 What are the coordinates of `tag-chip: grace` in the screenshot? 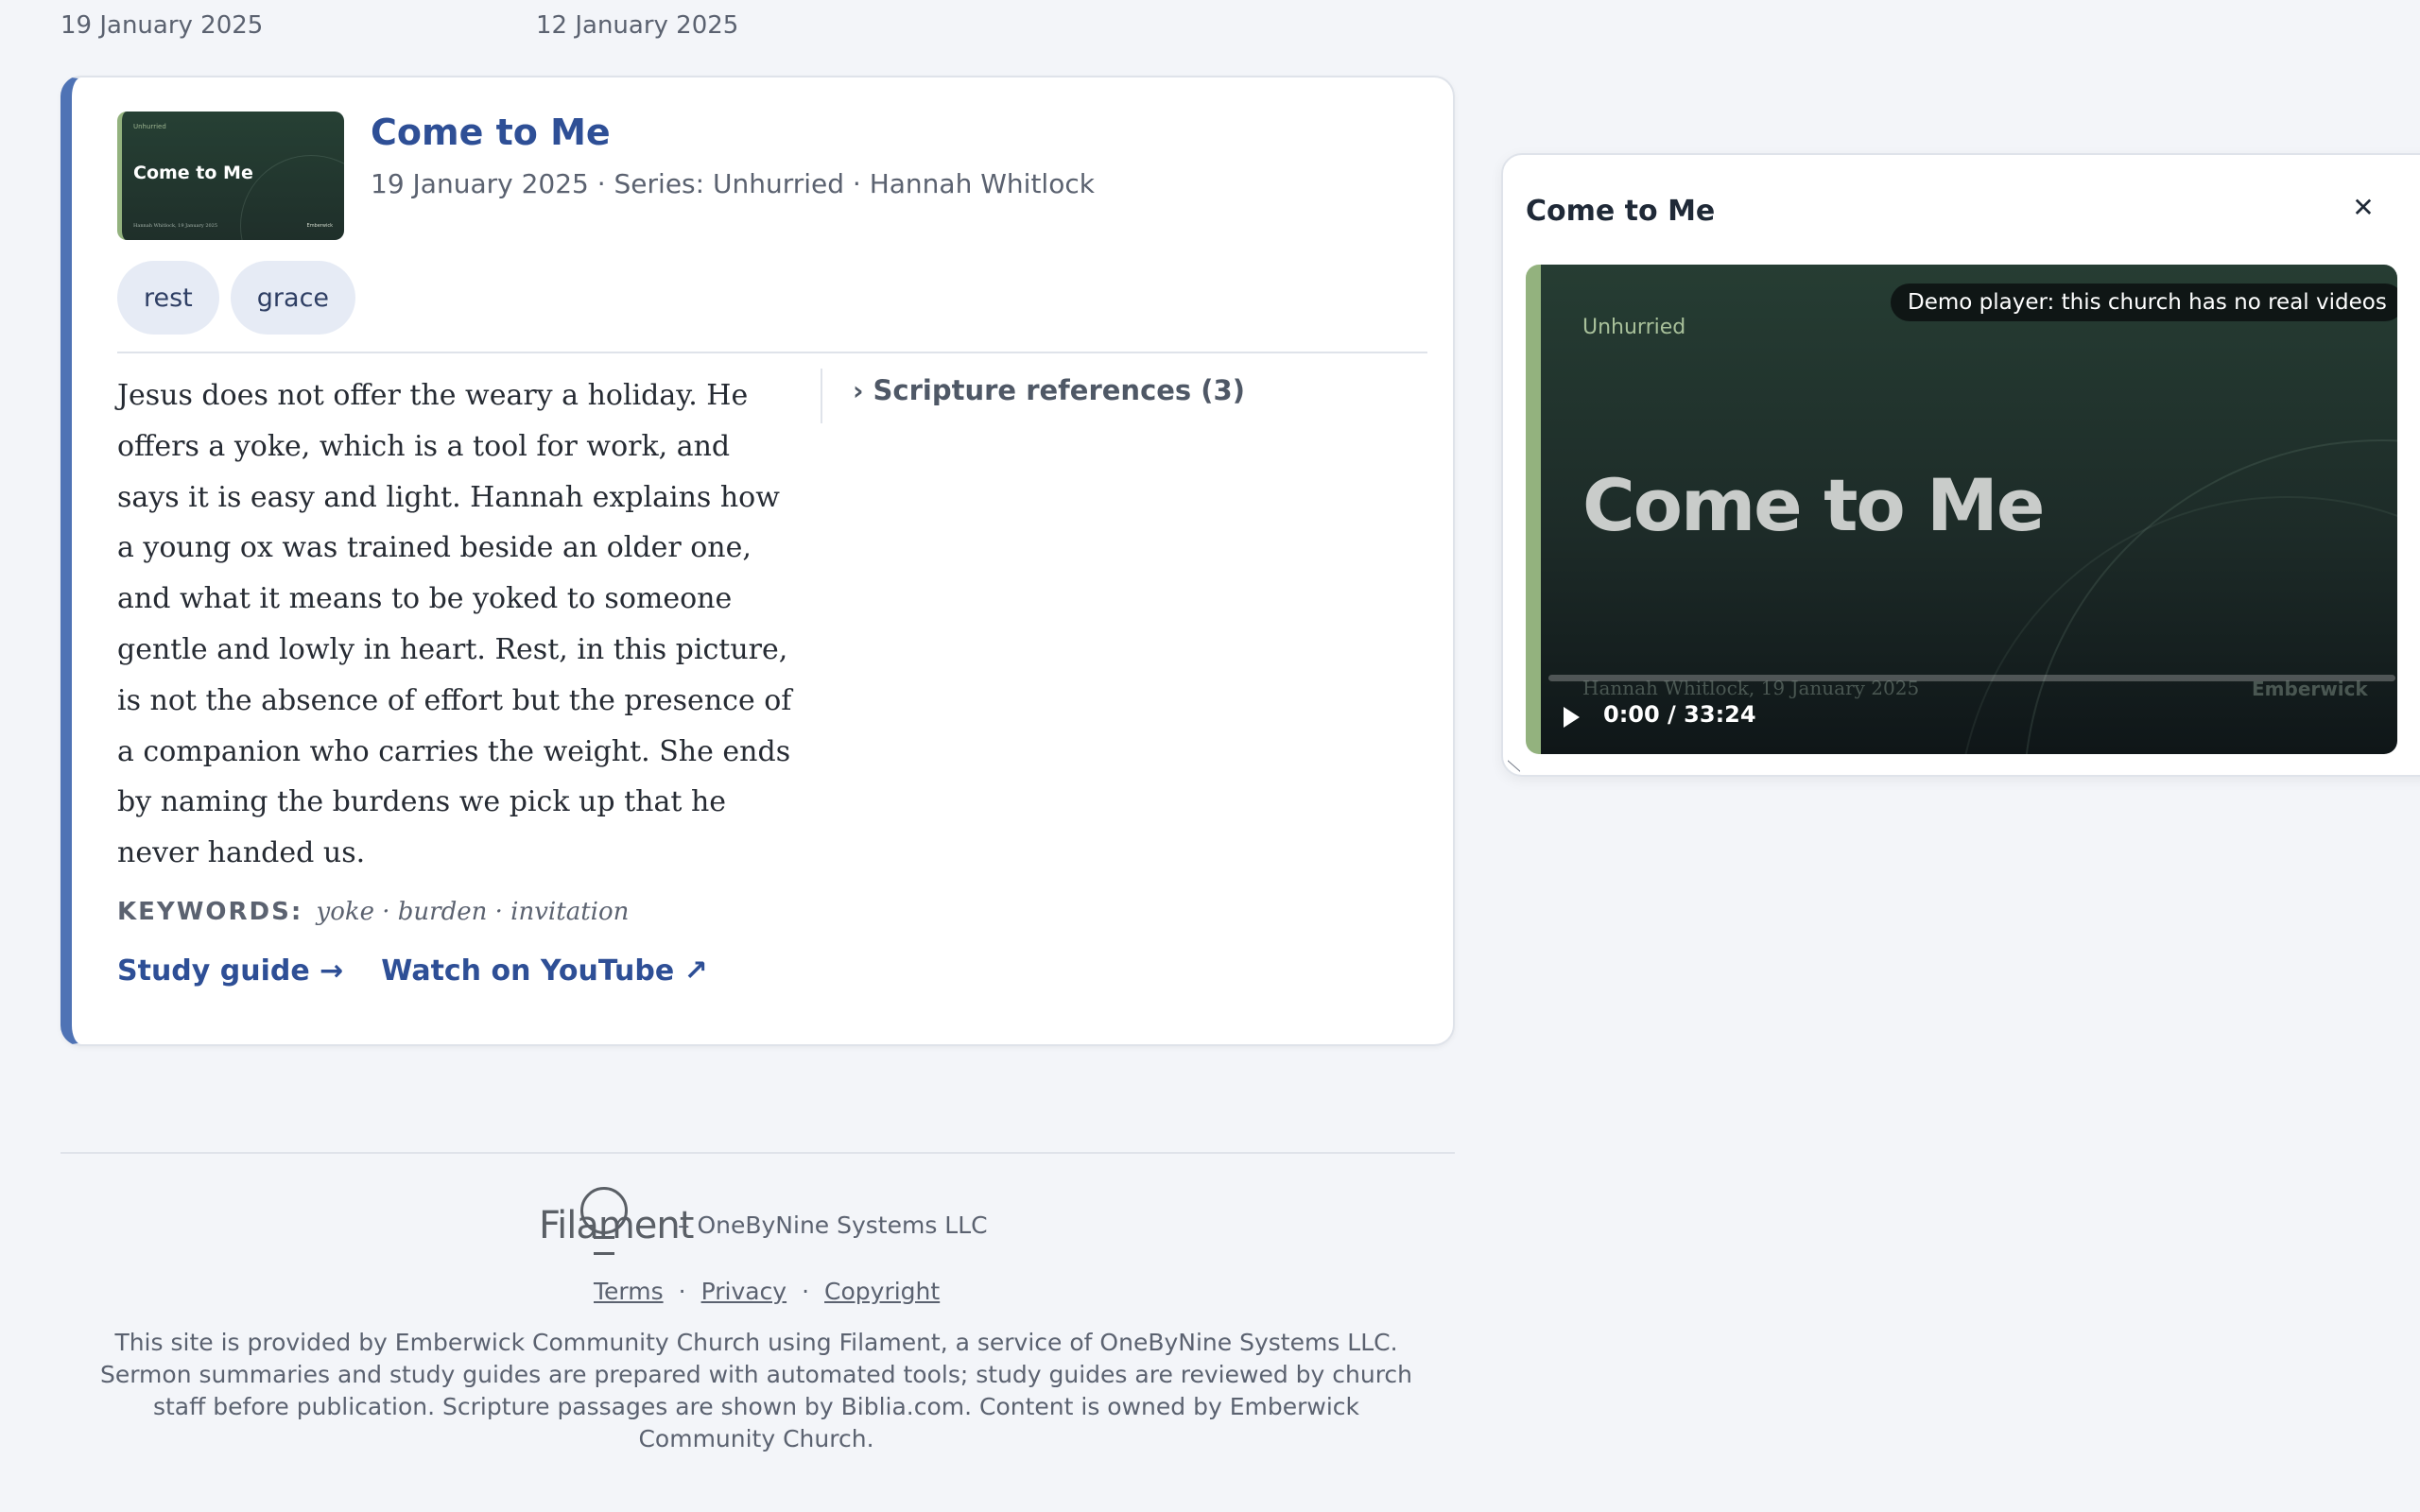 It's located at (293, 298).